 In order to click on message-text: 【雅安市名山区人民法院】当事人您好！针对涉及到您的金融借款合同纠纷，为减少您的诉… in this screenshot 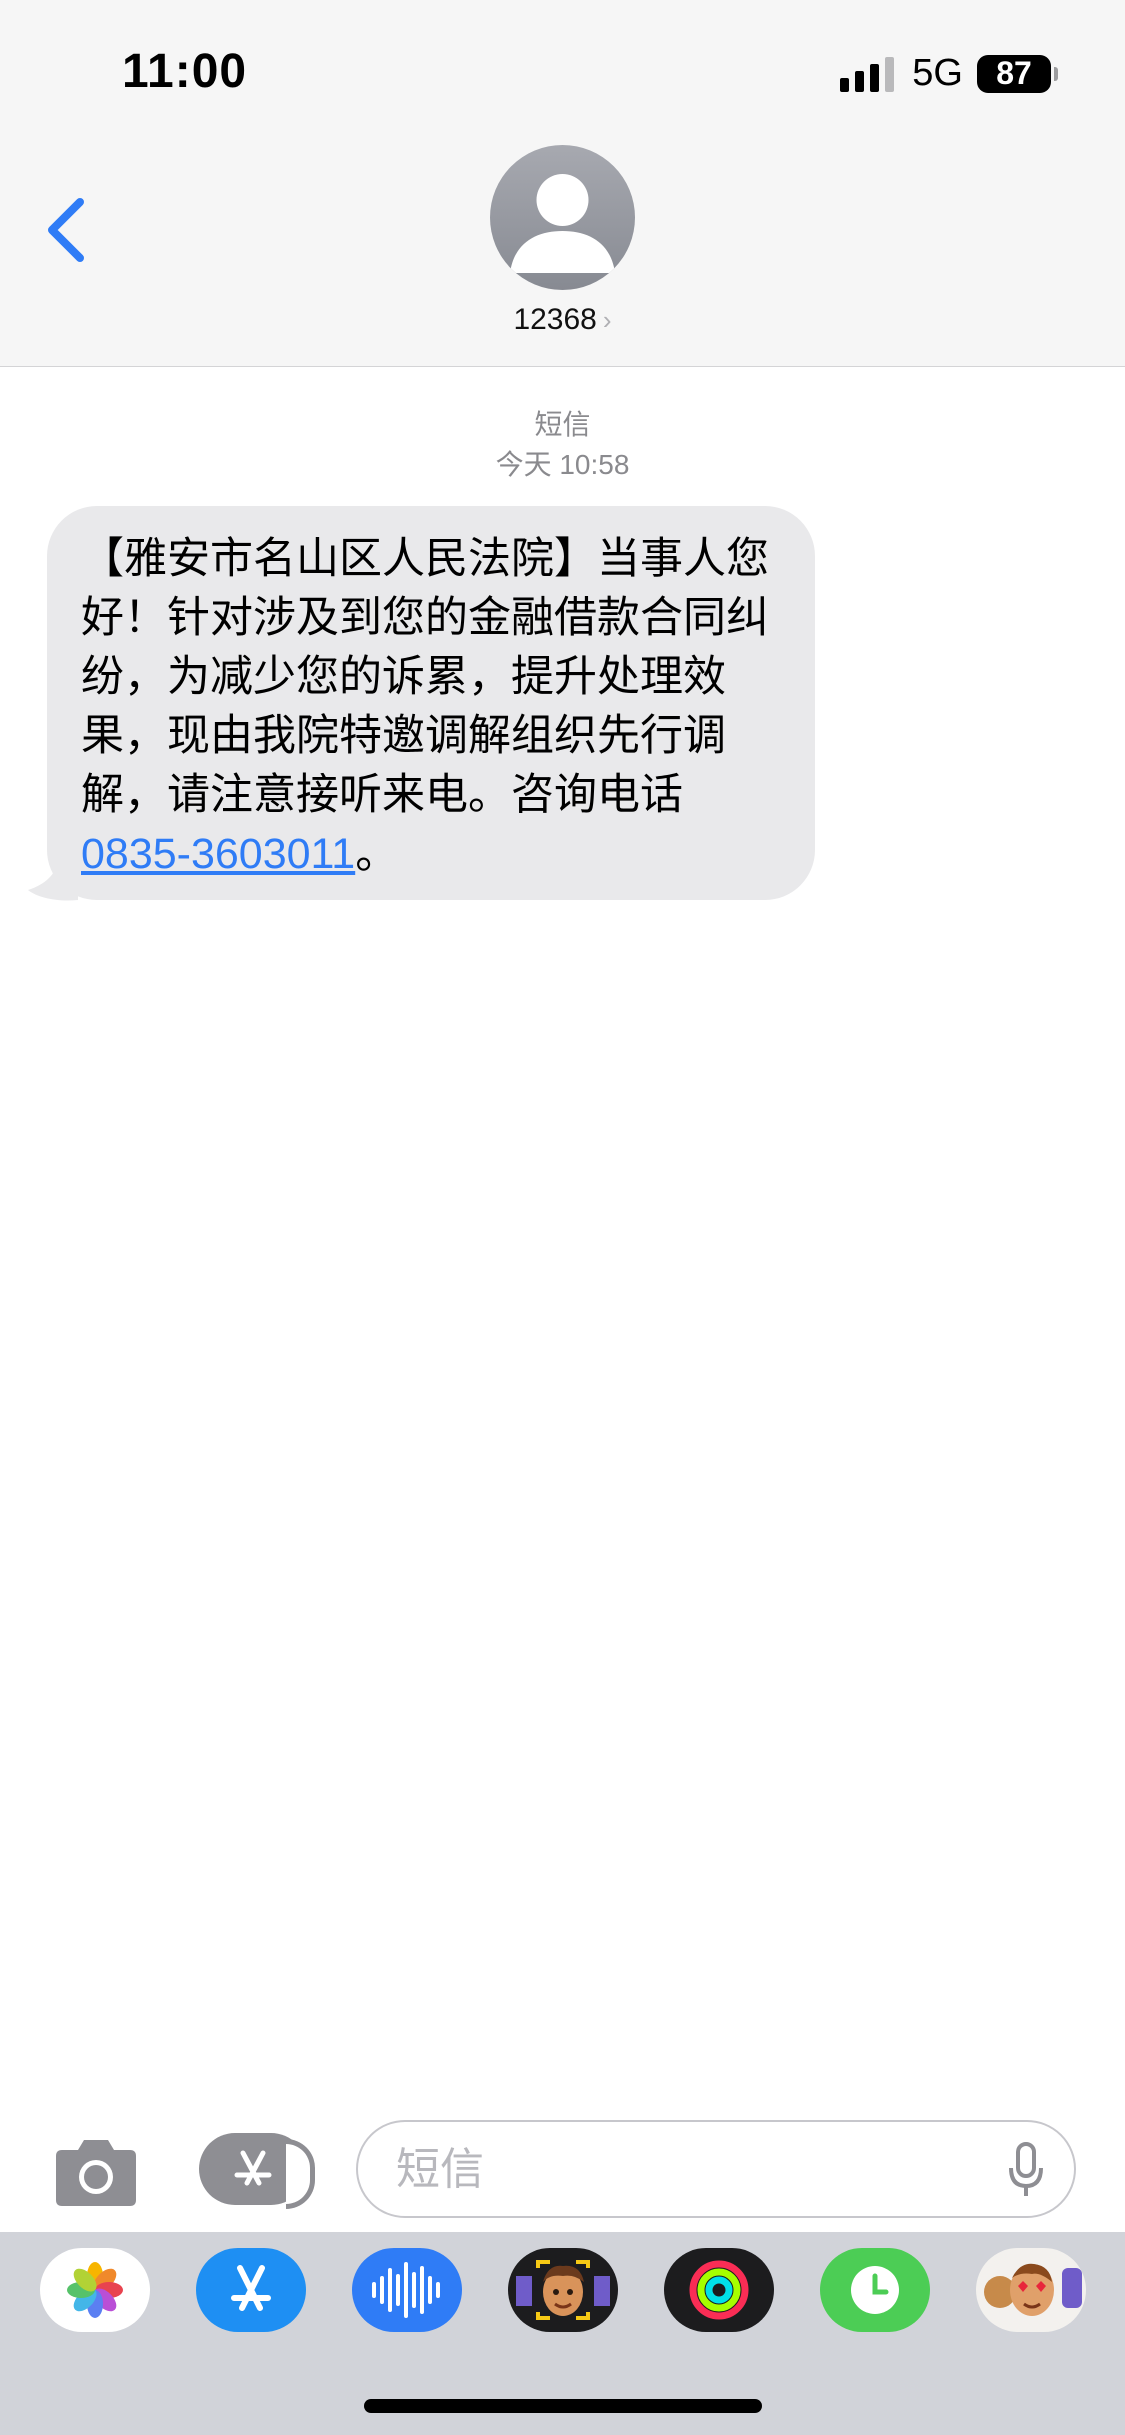, I will do `click(425, 677)`.